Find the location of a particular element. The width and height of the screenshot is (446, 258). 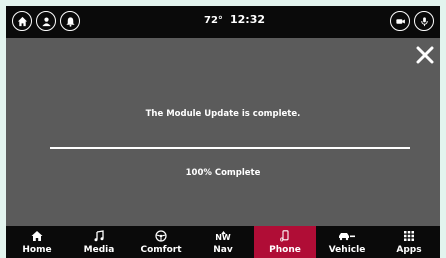

nav-label: Home is located at coordinates (37, 250).